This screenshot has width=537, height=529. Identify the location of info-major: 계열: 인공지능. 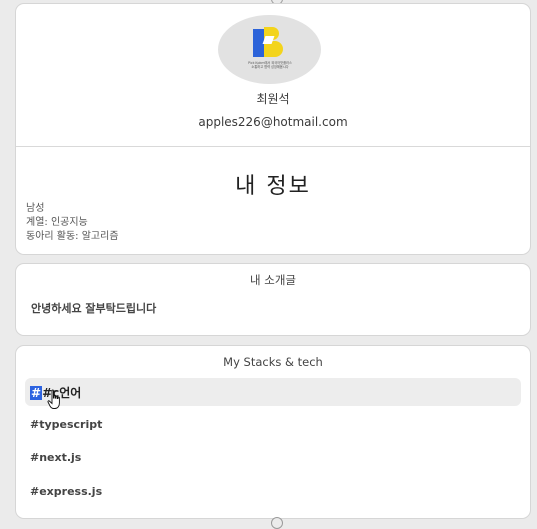
(57, 222).